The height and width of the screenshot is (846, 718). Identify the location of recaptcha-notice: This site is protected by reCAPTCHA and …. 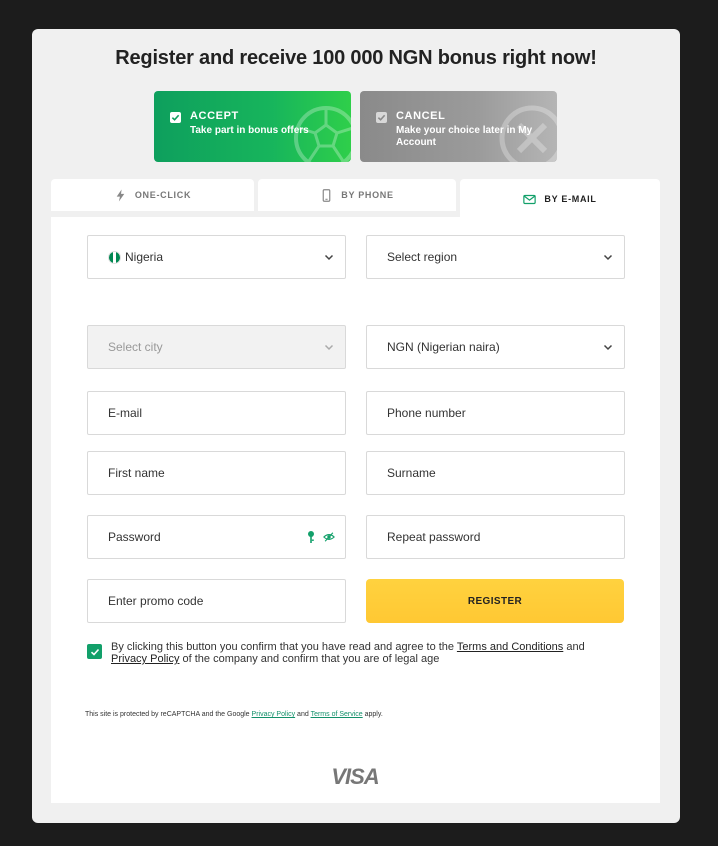
(234, 714).